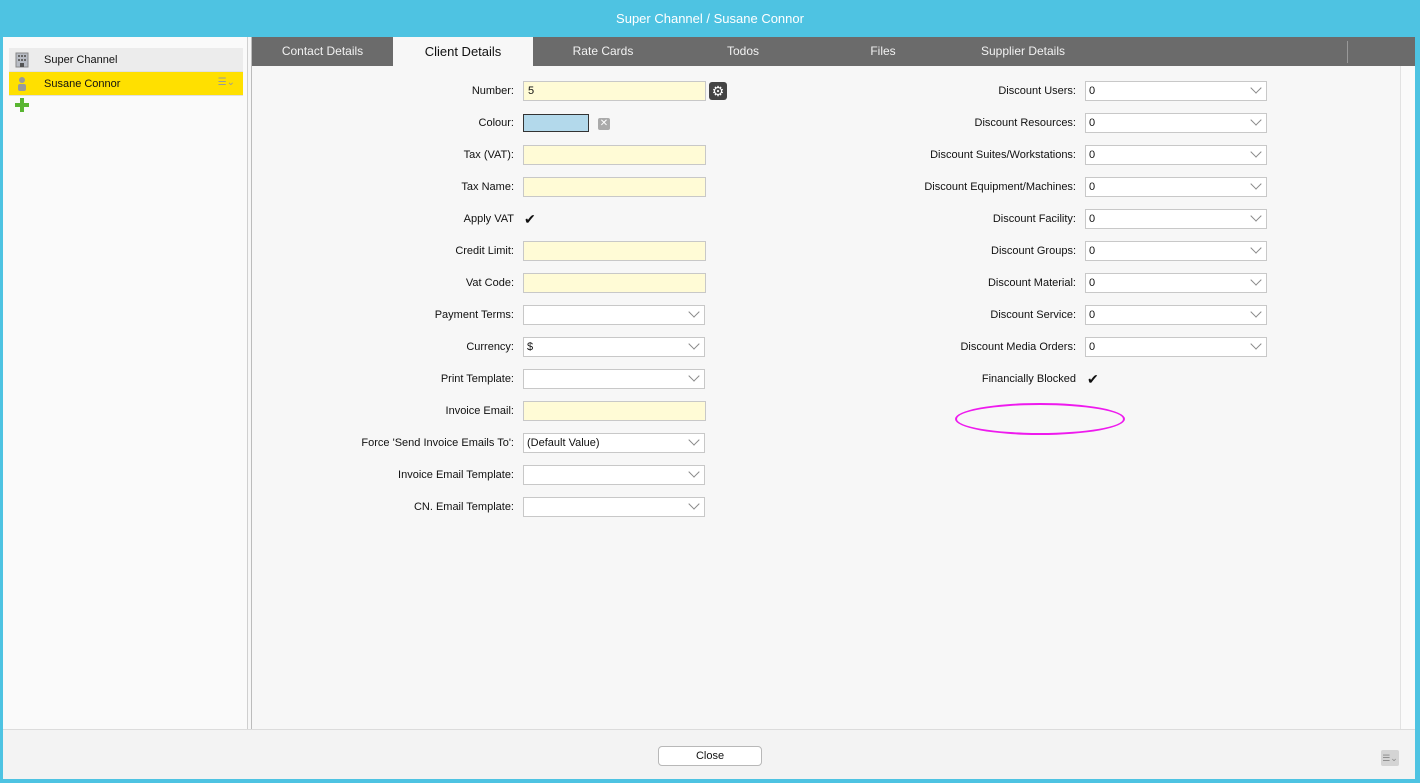  Describe the element at coordinates (477, 379) in the screenshot. I see `print-template-label: Print Template:` at that location.